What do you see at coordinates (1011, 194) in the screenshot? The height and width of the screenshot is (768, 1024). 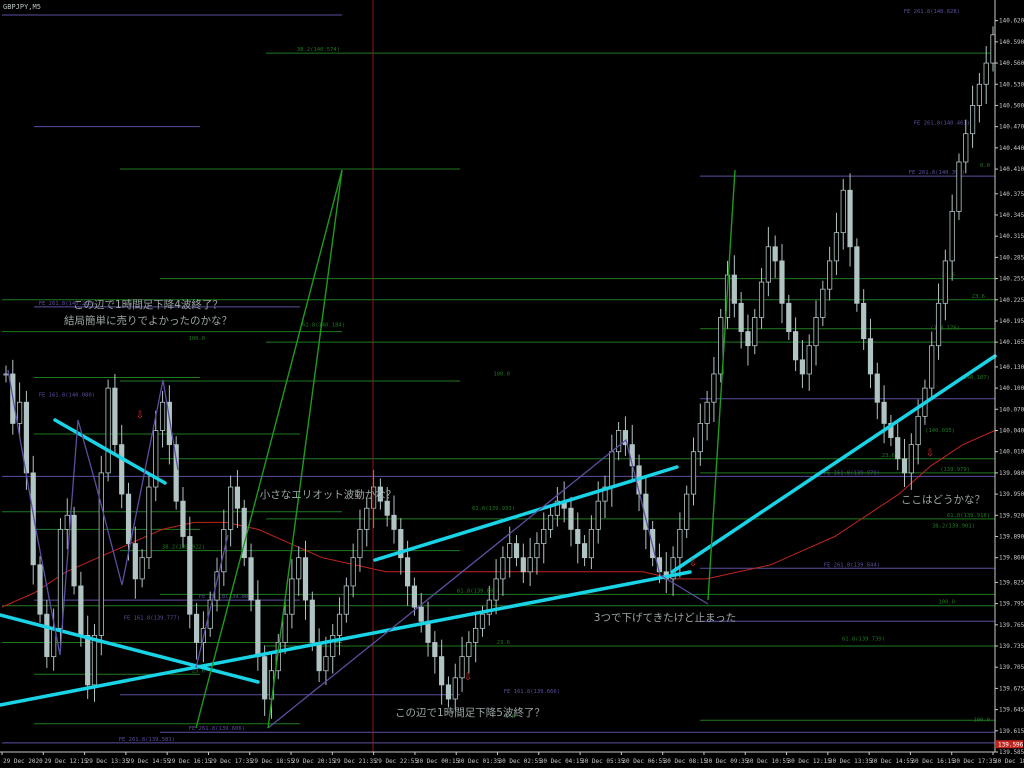 I see `y-tick-label: 140.375` at bounding box center [1011, 194].